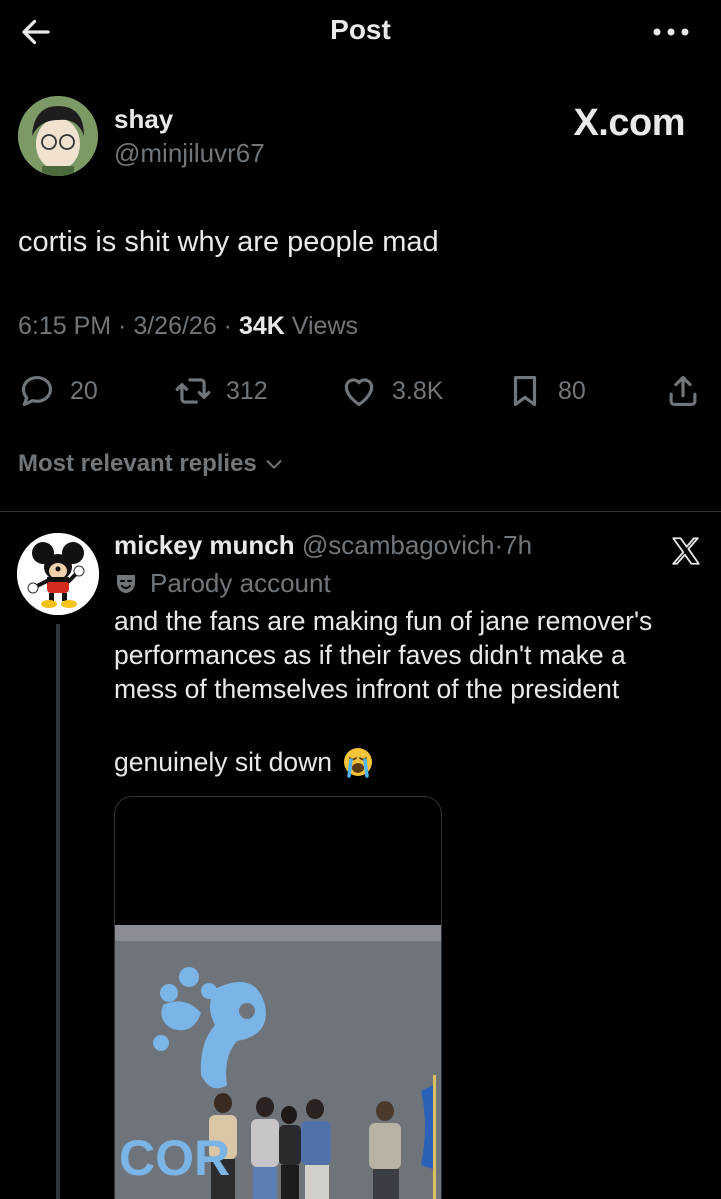 This screenshot has height=1199, width=721. I want to click on author-handle: @minjiluvr67, so click(189, 153).